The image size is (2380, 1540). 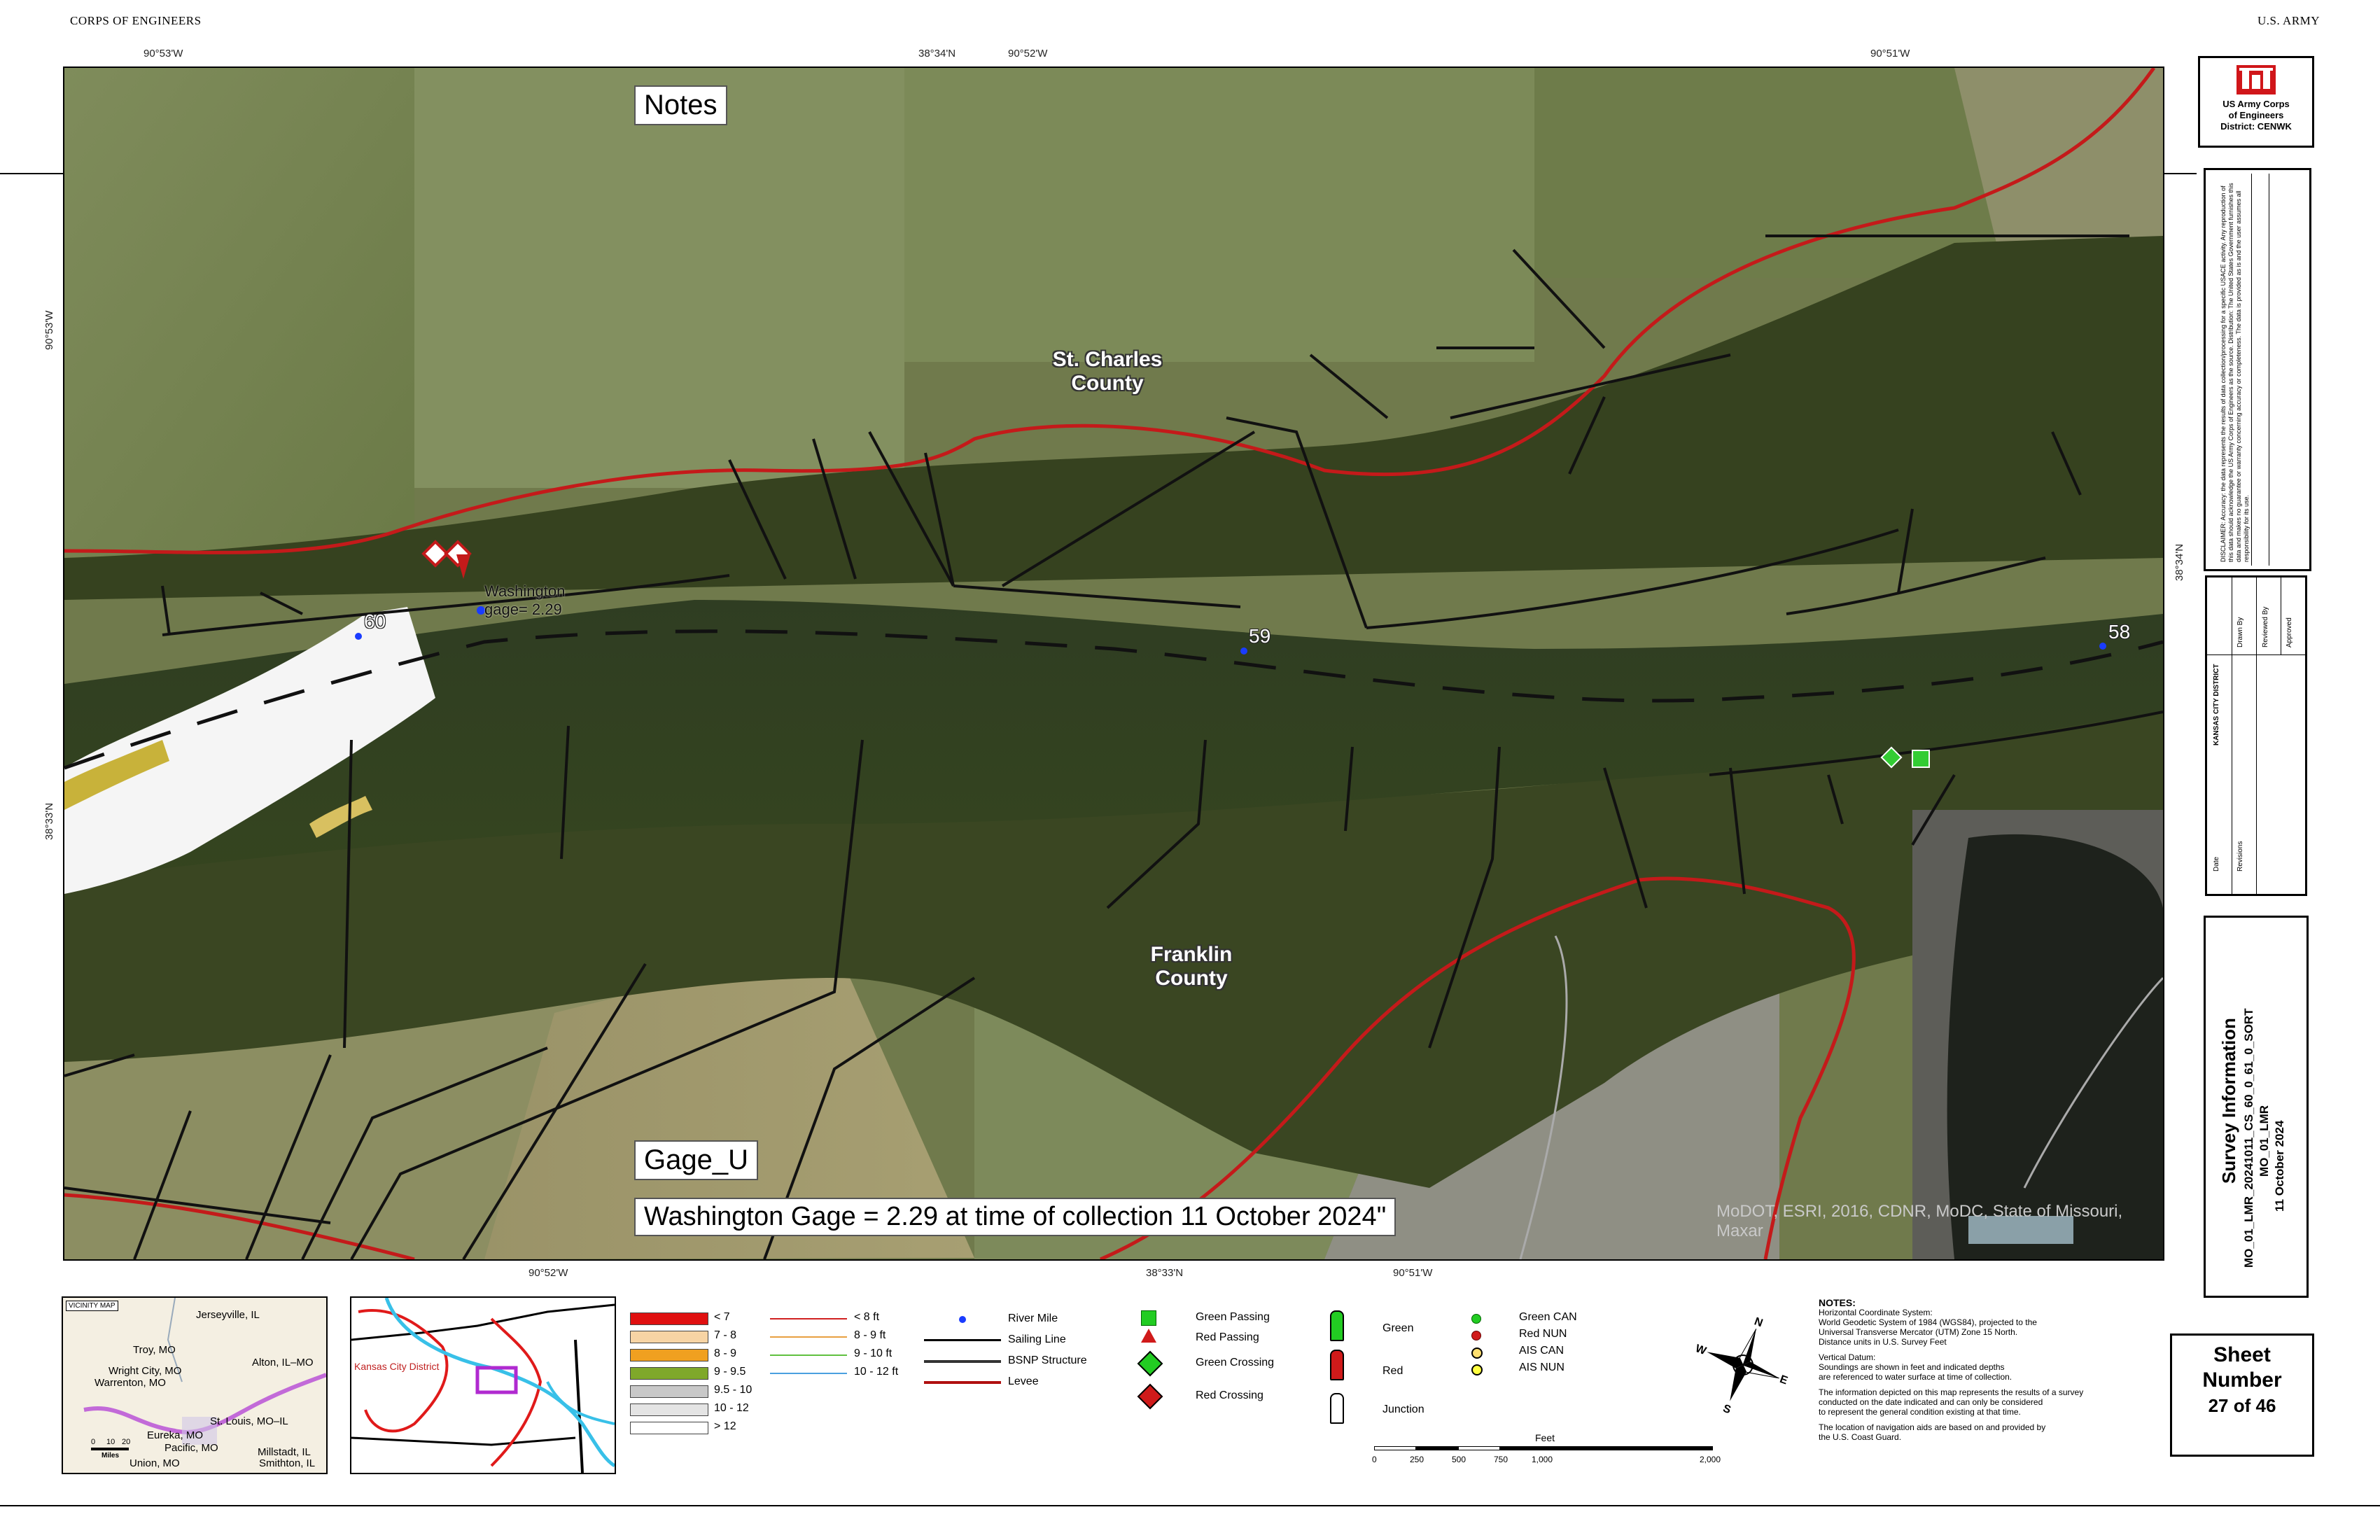 What do you see at coordinates (937, 53) in the screenshot?
I see `coord-top-2: 38°34'N` at bounding box center [937, 53].